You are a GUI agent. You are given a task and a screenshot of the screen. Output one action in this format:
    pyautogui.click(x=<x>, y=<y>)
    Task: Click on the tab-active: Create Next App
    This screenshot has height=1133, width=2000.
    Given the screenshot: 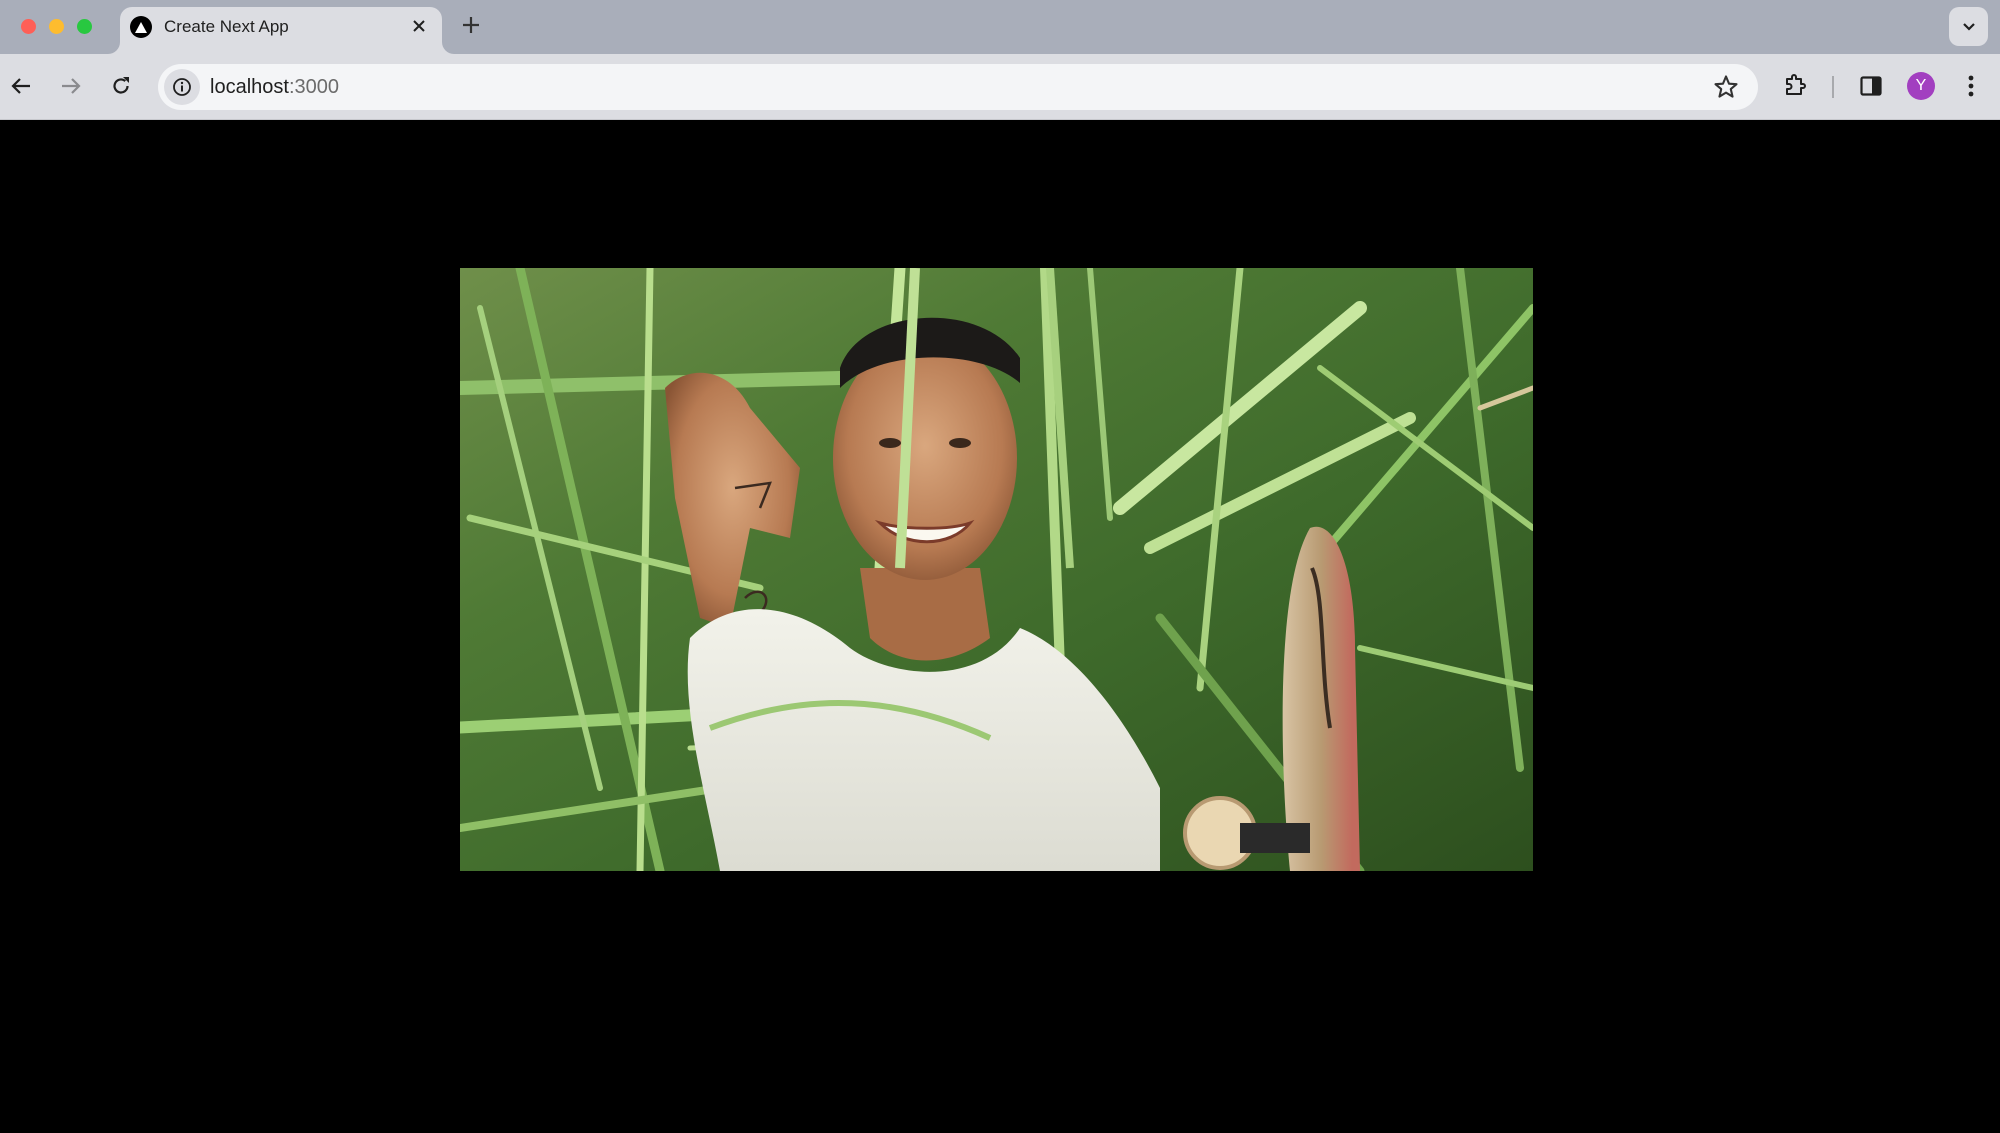 What is the action you would take?
    pyautogui.click(x=281, y=30)
    